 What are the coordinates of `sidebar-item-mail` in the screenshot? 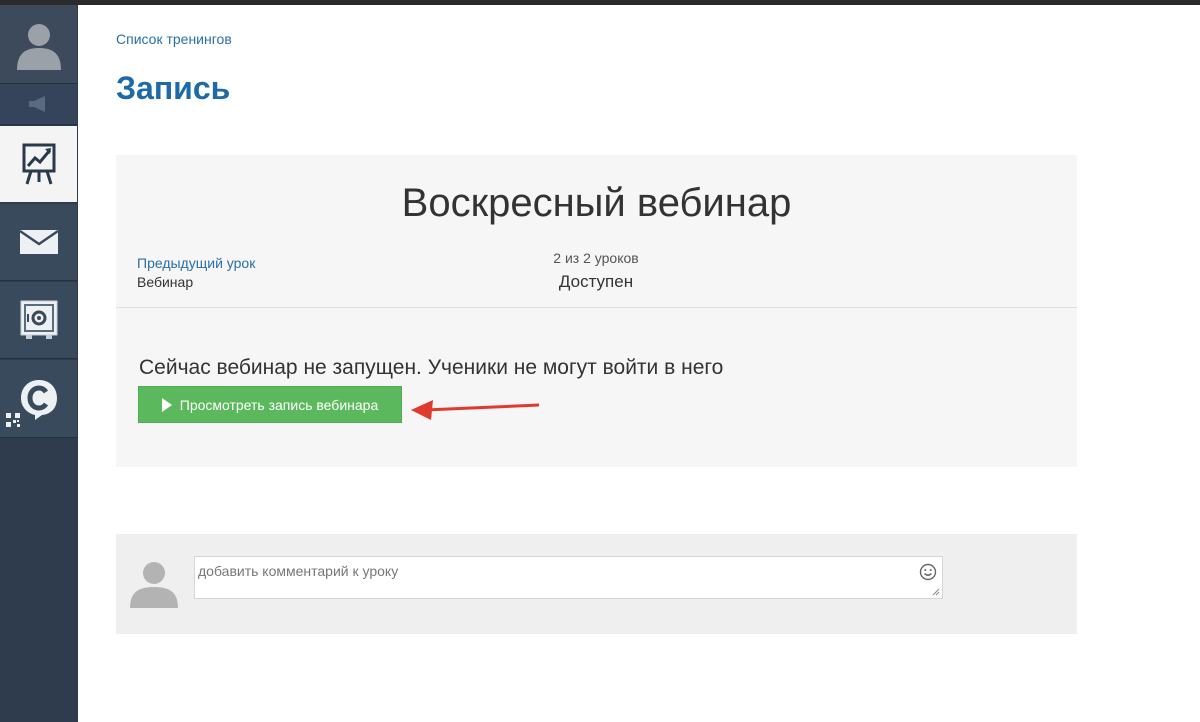 It's located at (38, 242).